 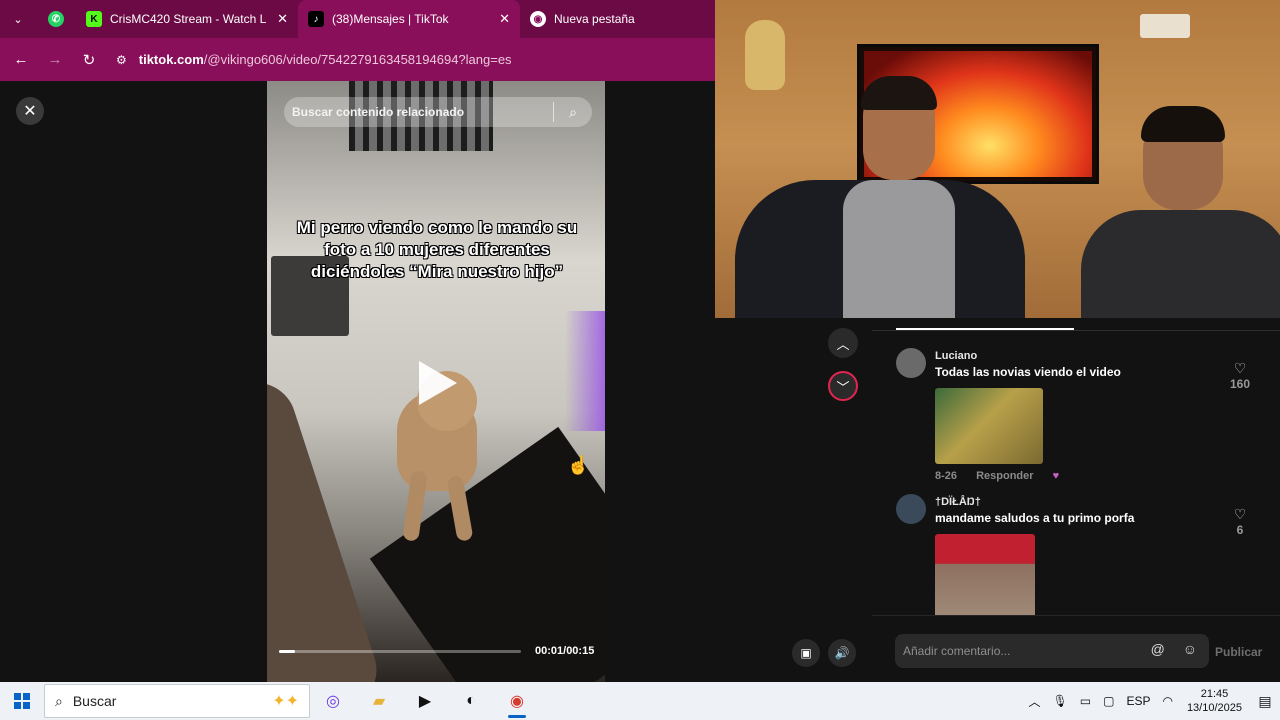 I want to click on video-progress-bar, so click(x=400, y=651).